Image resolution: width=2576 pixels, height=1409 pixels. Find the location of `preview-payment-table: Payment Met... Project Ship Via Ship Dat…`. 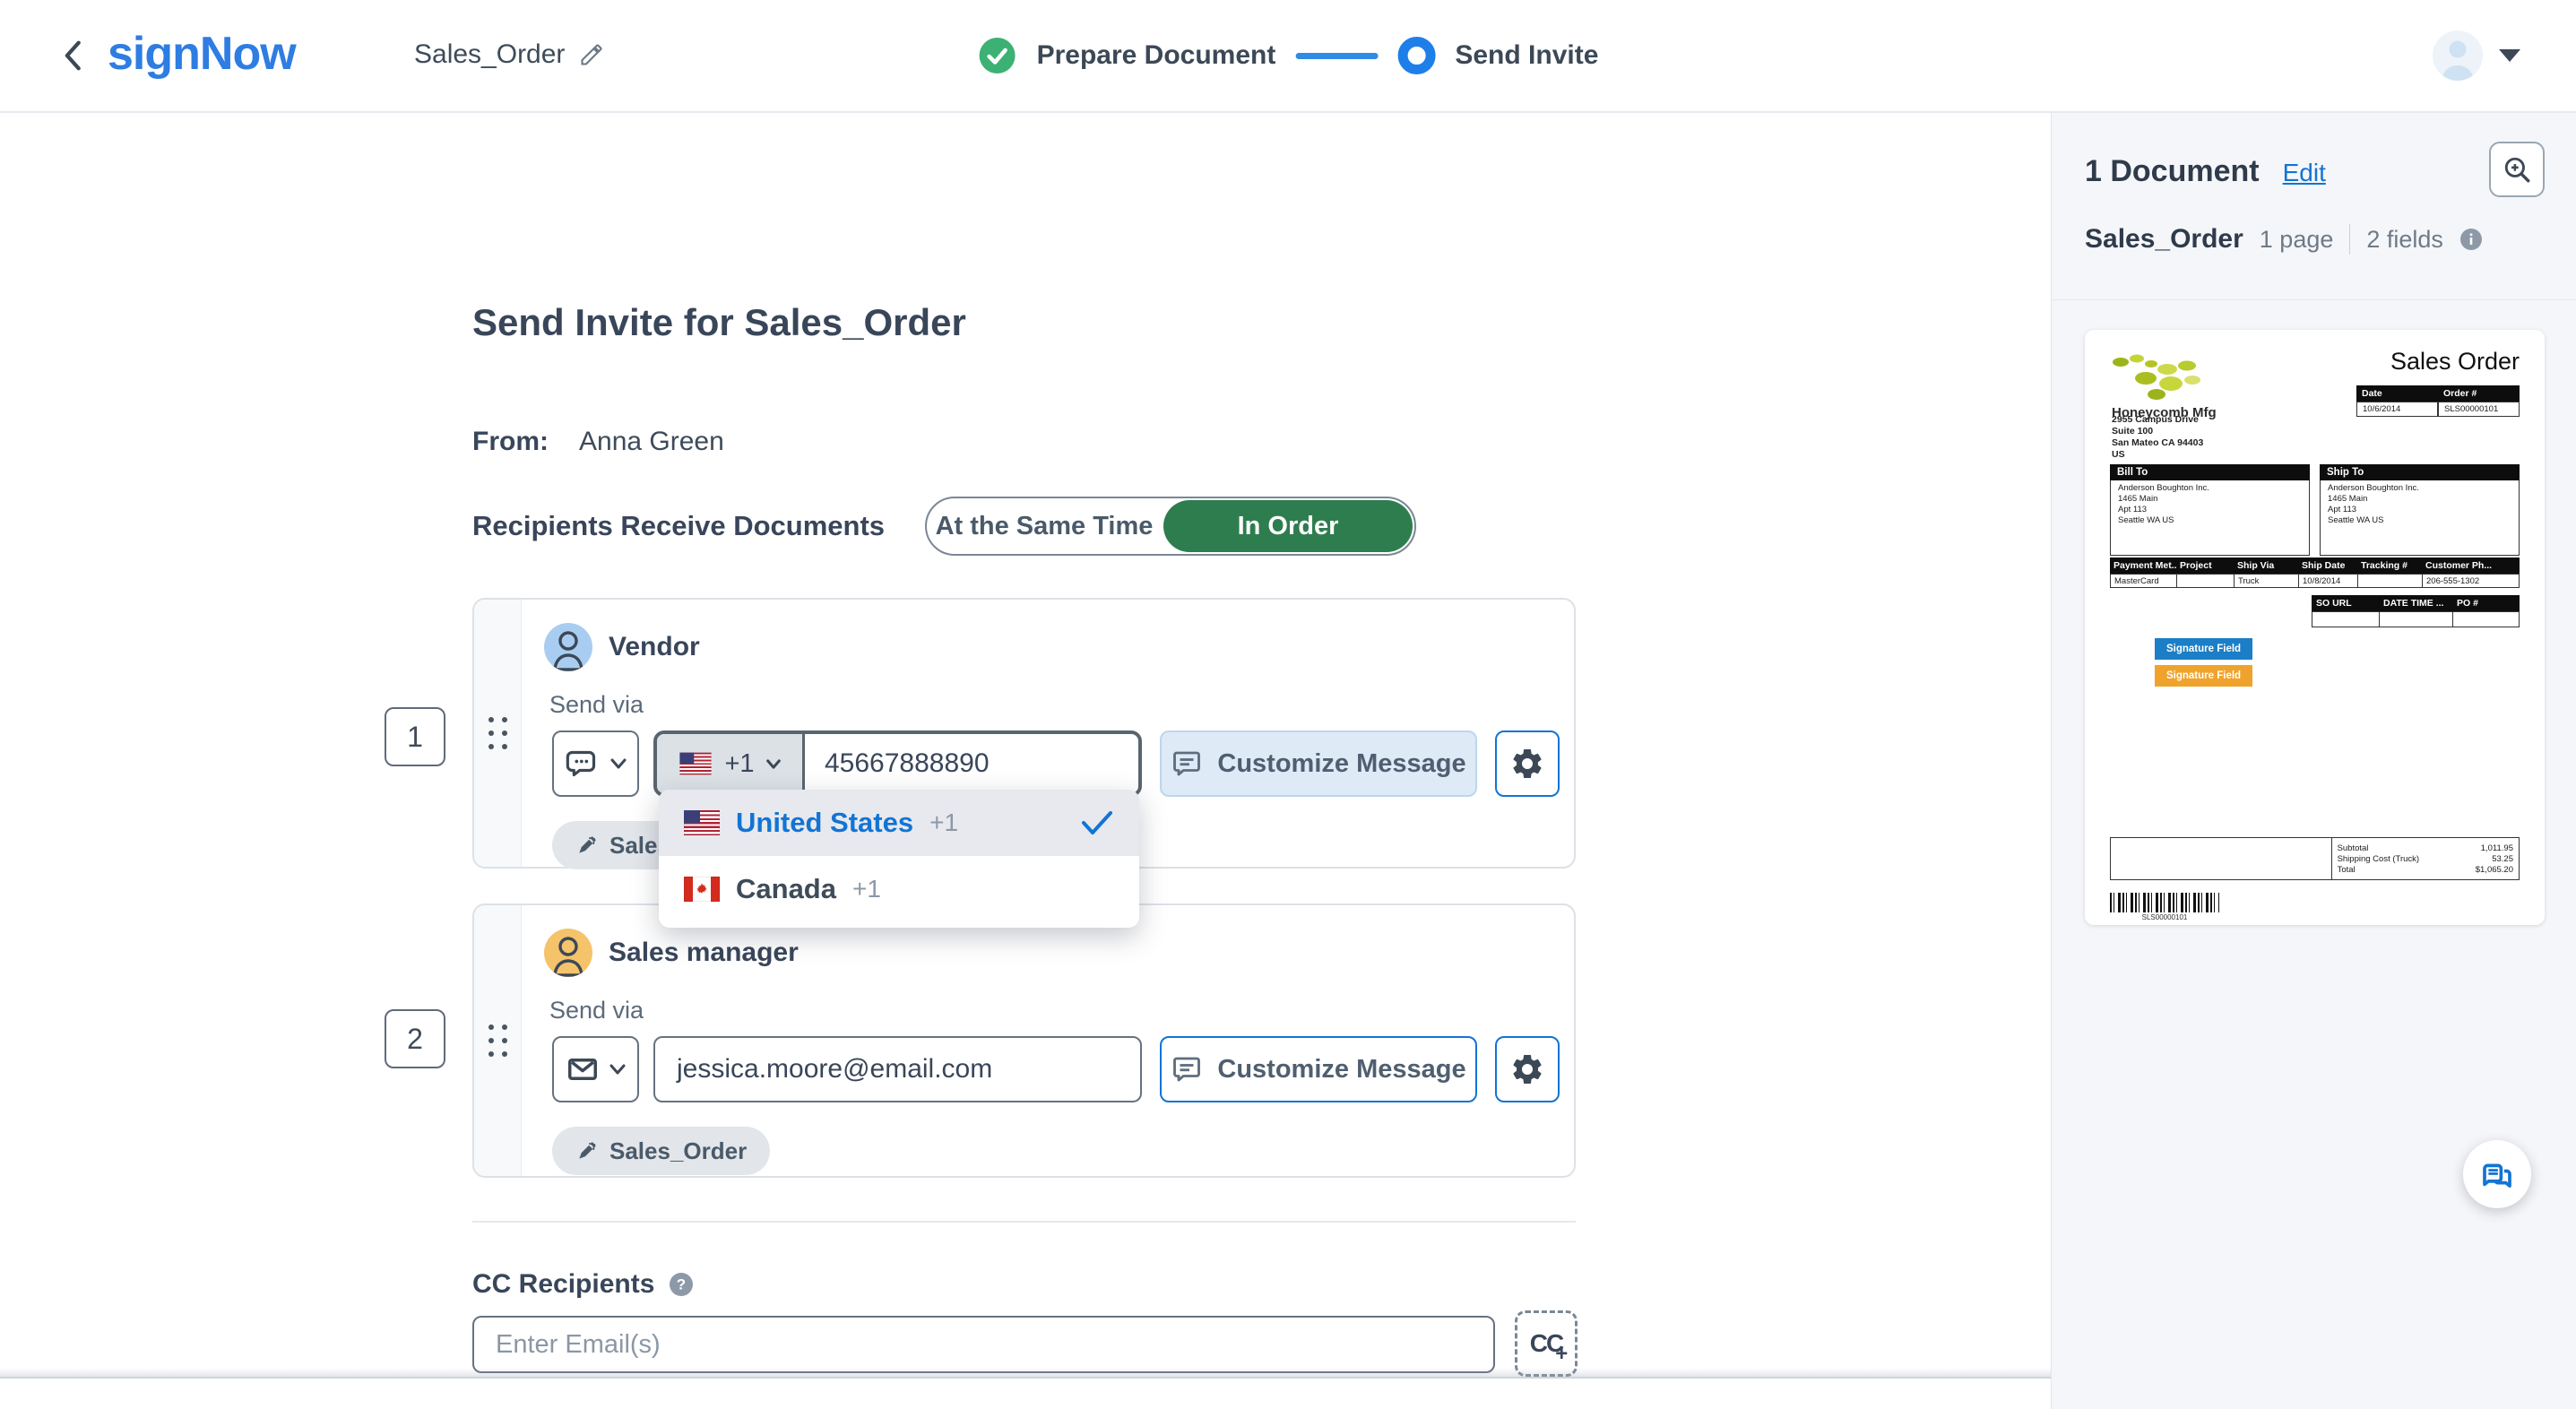

preview-payment-table: Payment Met... Project Ship Via Ship Dat… is located at coordinates (2315, 573).